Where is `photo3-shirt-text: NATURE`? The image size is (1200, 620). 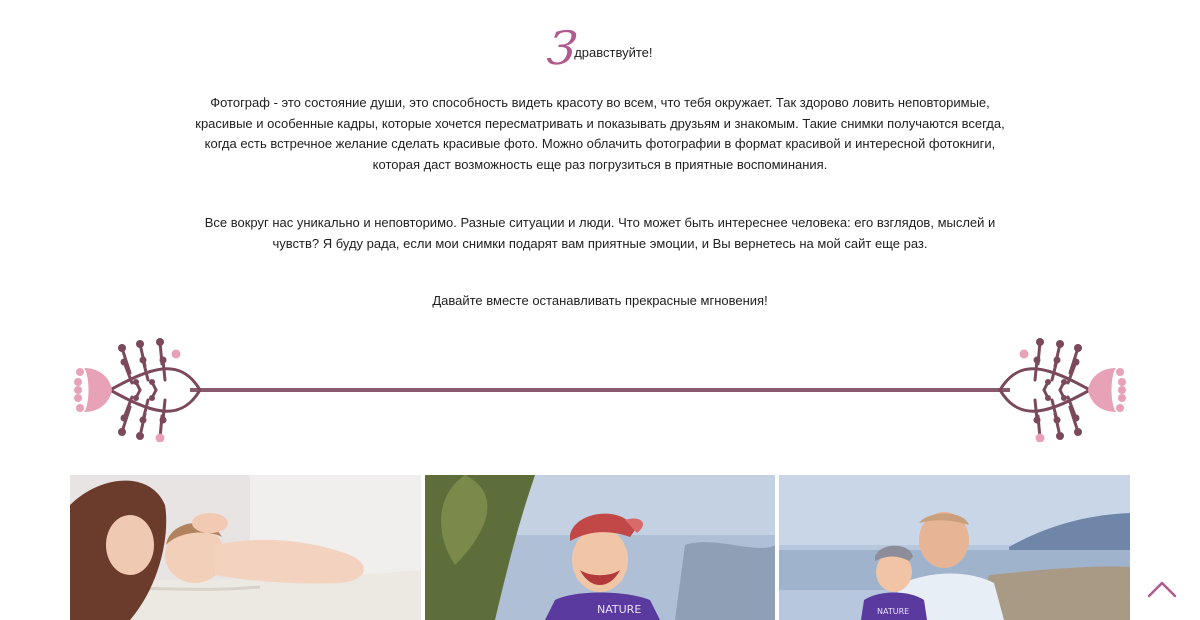
photo3-shirt-text: NATURE is located at coordinates (893, 611).